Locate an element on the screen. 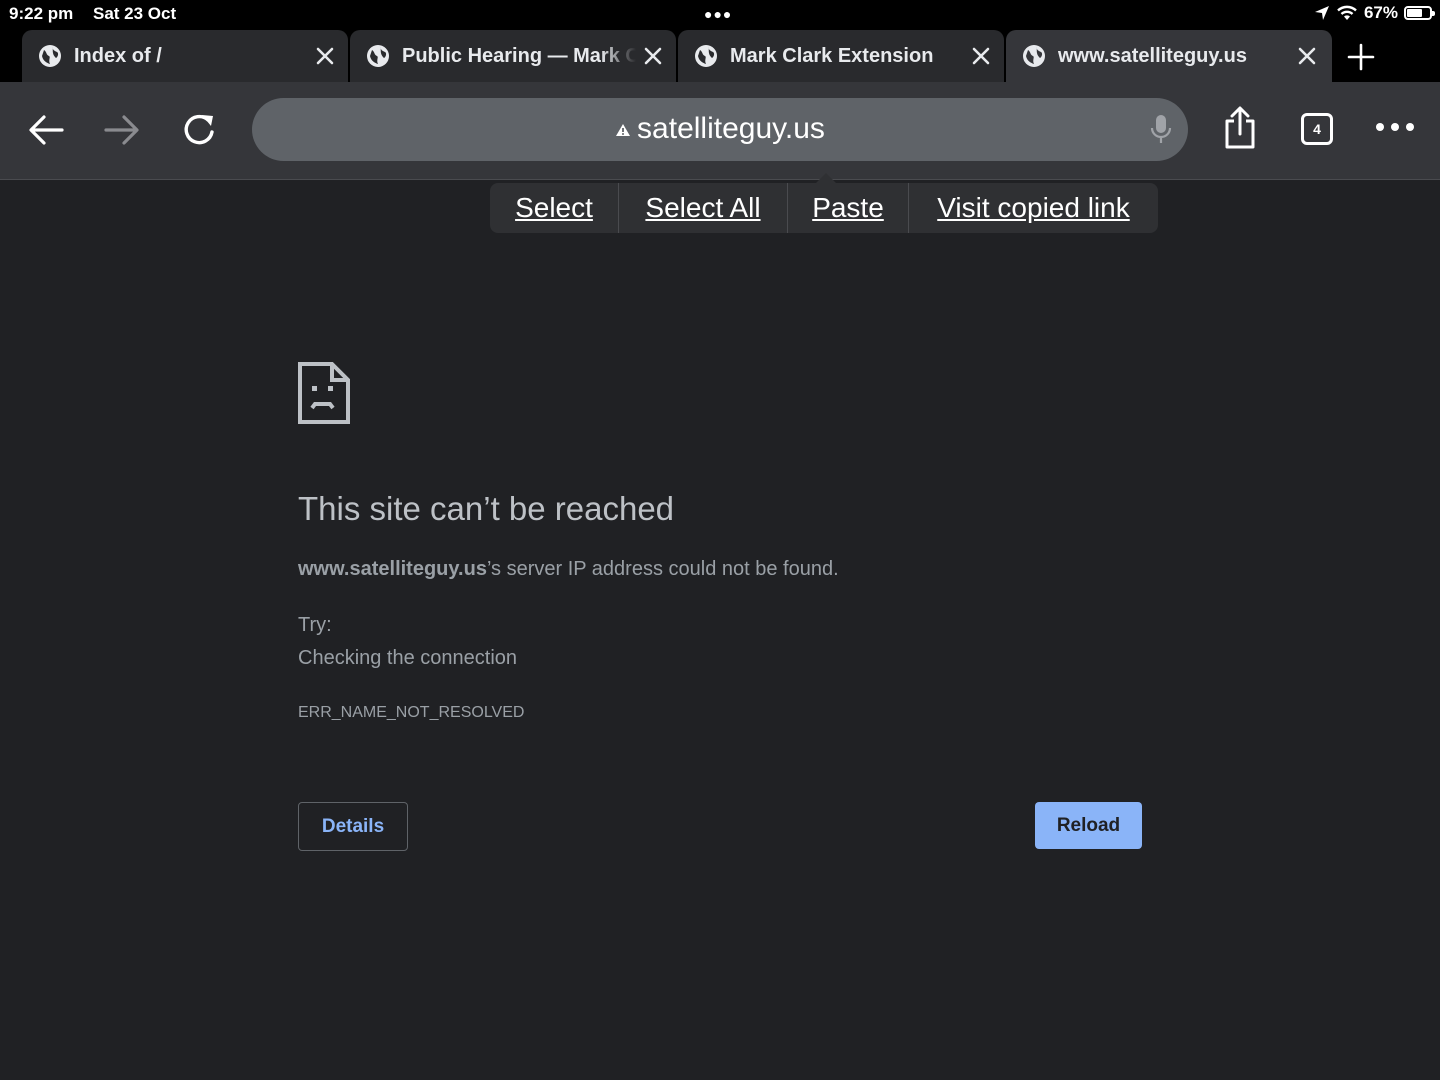 The height and width of the screenshot is (1080, 1440). suggestion-item: Checking the connection is located at coordinates (408, 658).